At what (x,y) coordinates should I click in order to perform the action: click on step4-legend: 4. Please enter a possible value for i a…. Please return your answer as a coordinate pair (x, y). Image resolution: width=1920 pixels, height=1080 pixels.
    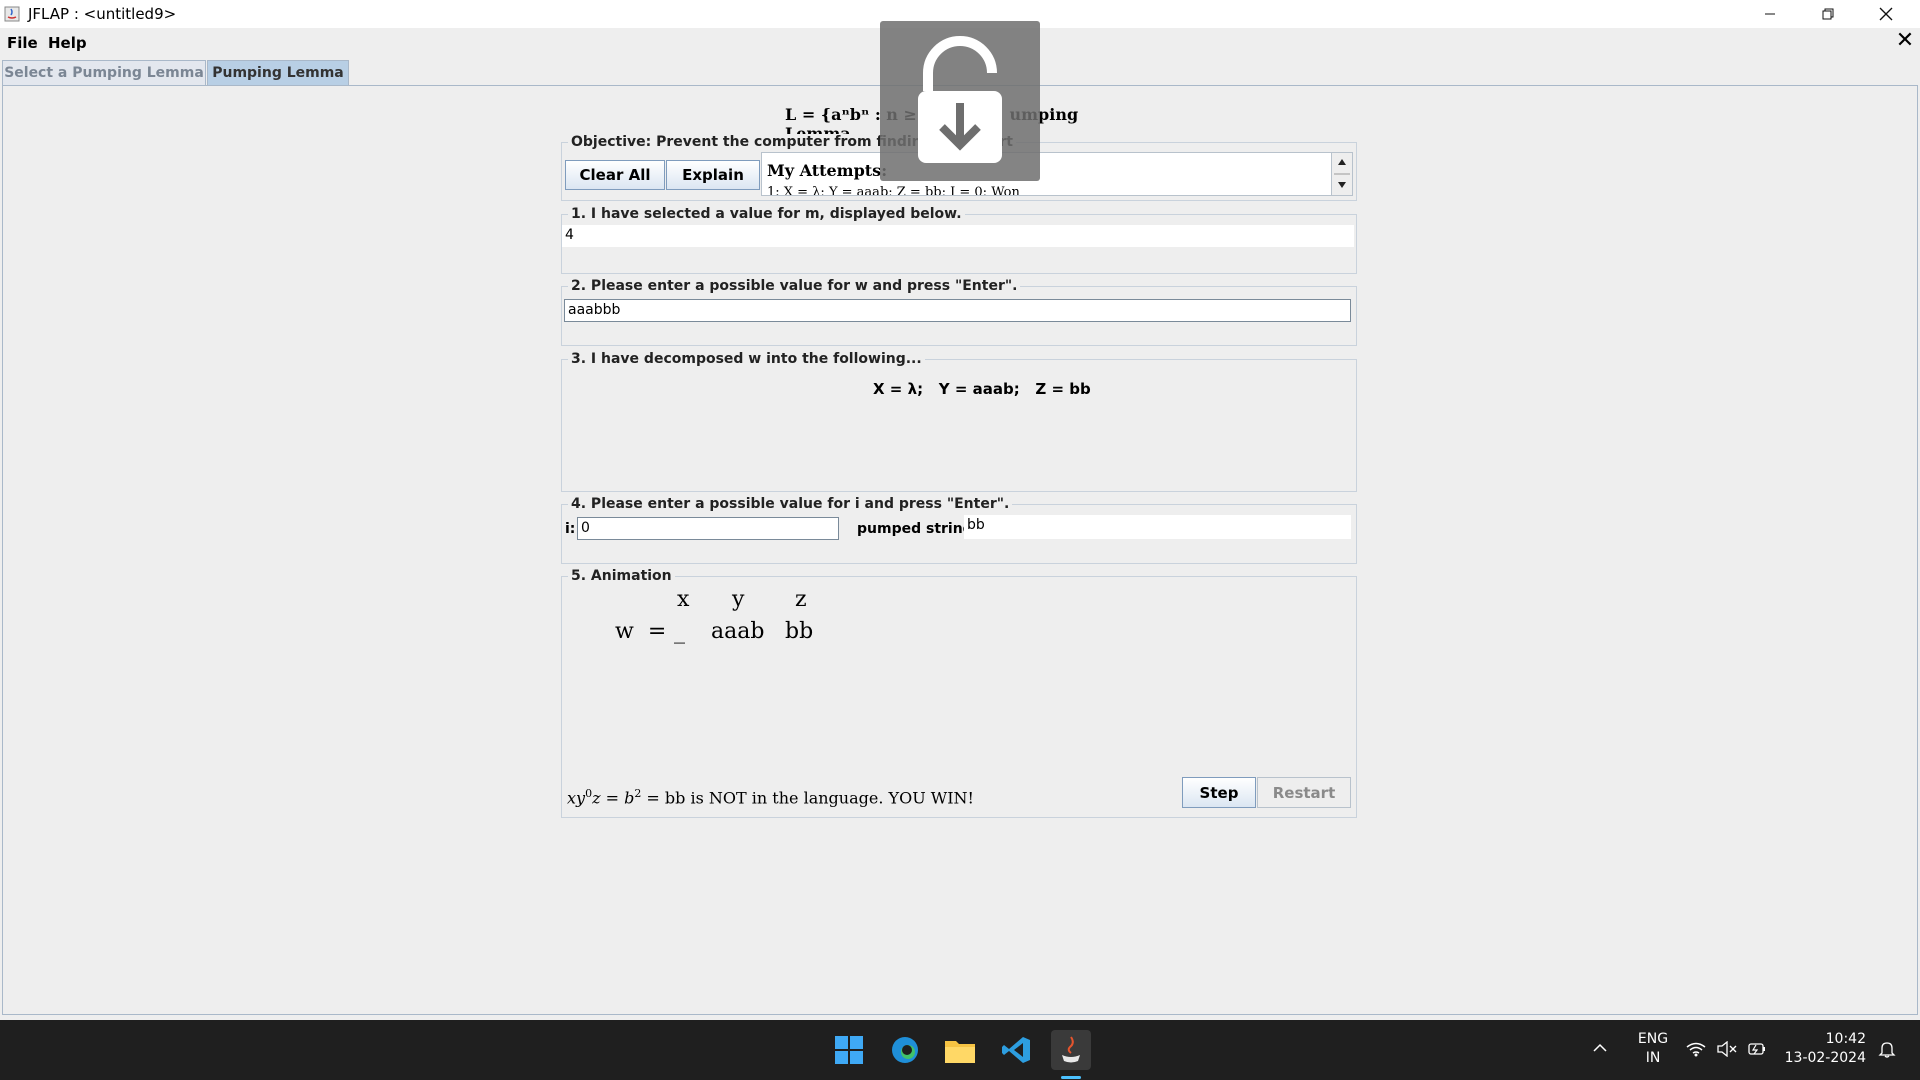
    Looking at the image, I should click on (790, 504).